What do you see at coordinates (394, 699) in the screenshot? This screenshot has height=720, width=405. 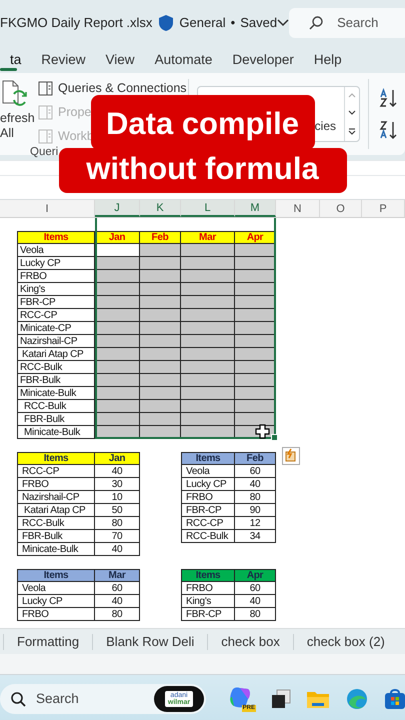 I see `store-icon` at bounding box center [394, 699].